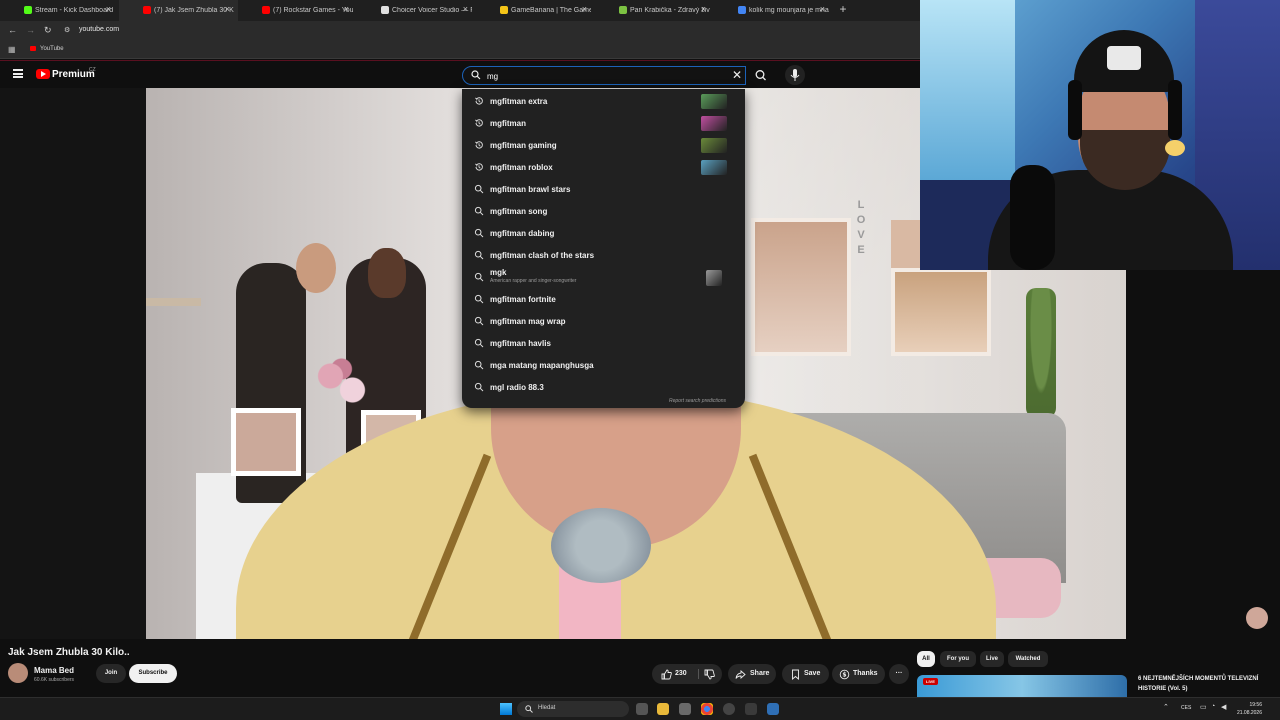 The height and width of the screenshot is (720, 1280). What do you see at coordinates (47, 49) in the screenshot?
I see `bookmark-youtube: YouTube` at bounding box center [47, 49].